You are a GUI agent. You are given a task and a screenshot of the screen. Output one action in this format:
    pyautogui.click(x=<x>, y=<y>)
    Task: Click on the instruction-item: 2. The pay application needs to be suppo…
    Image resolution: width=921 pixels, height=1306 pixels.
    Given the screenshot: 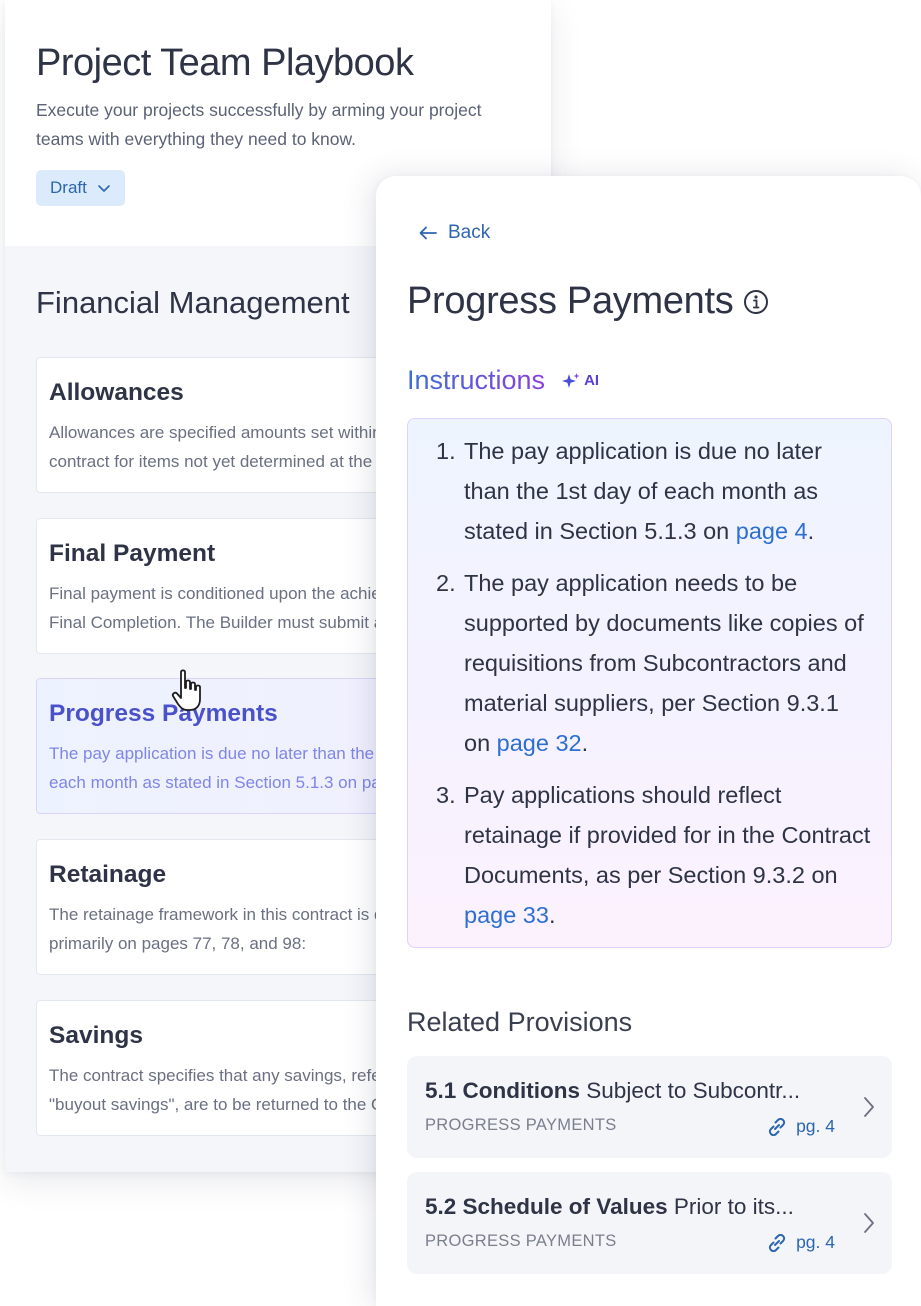 What is the action you would take?
    pyautogui.click(x=653, y=663)
    